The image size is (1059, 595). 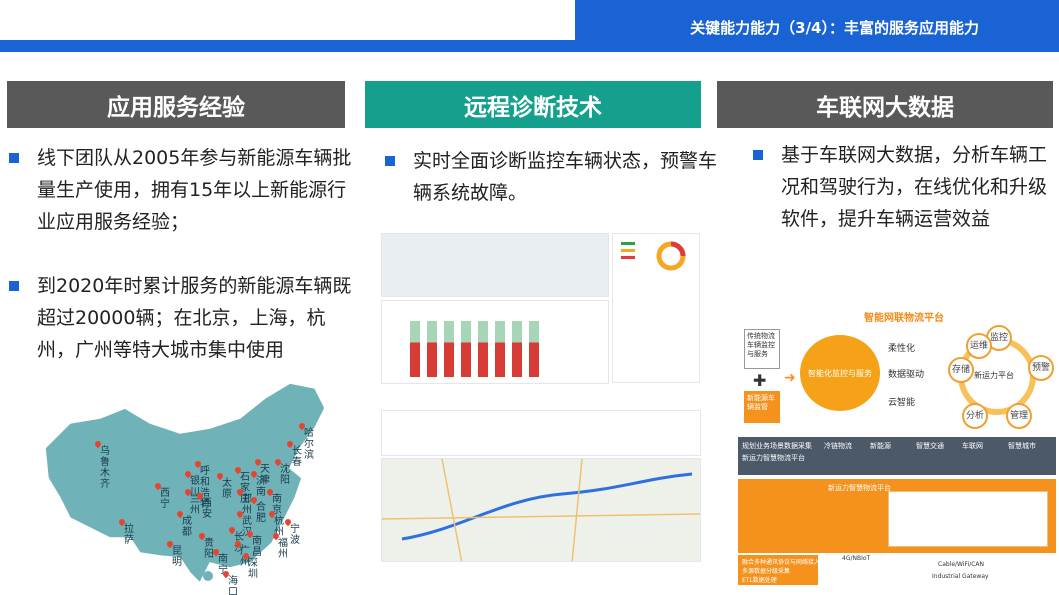 What do you see at coordinates (207, 509) in the screenshot?
I see `city-label: 西安` at bounding box center [207, 509].